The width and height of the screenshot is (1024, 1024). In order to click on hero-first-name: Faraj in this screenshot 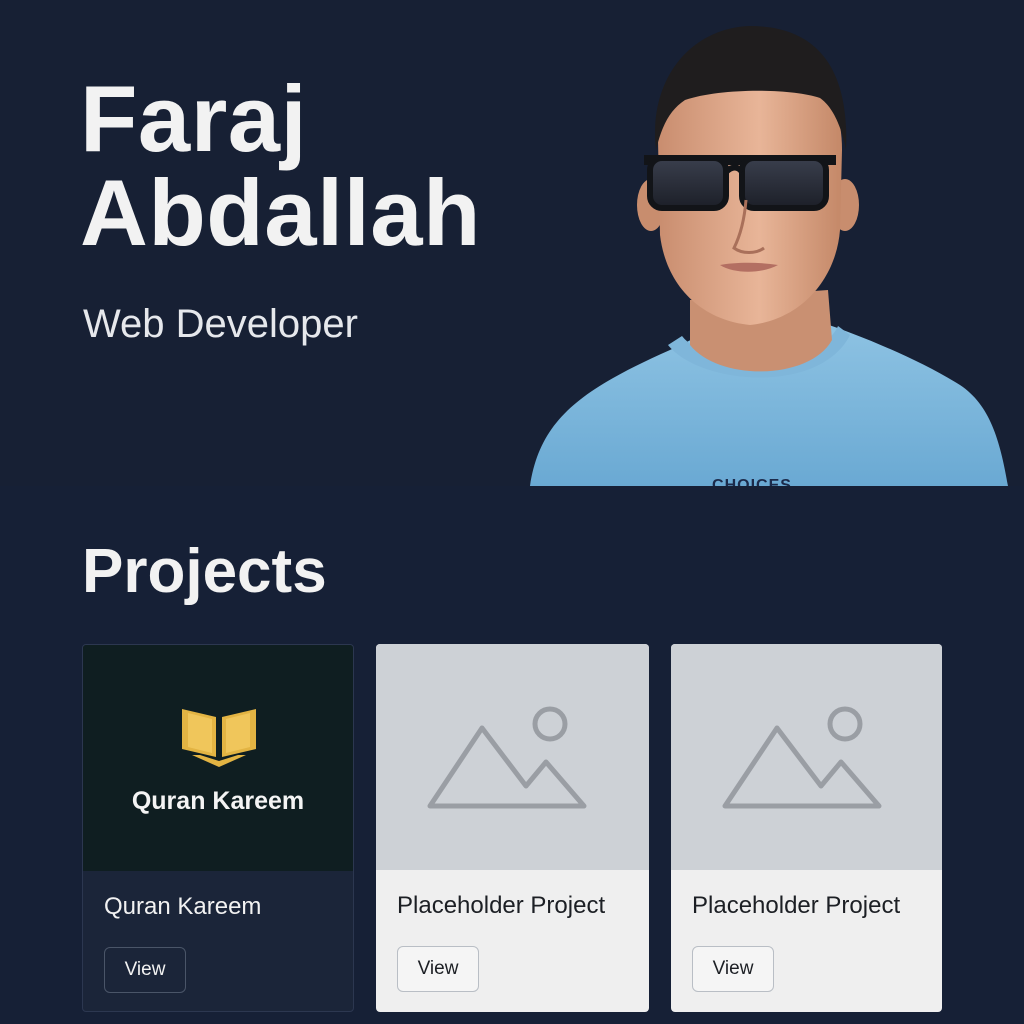, I will do `click(194, 118)`.